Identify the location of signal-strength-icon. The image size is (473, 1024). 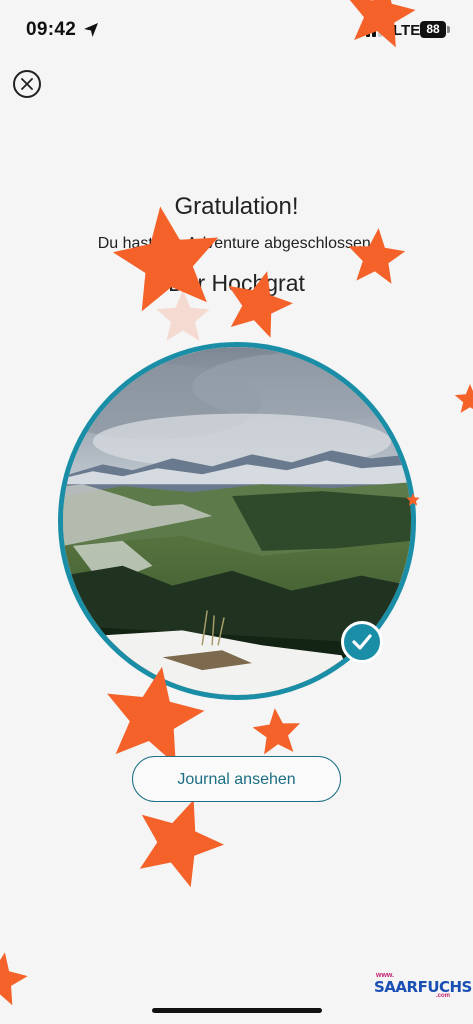
(377, 30).